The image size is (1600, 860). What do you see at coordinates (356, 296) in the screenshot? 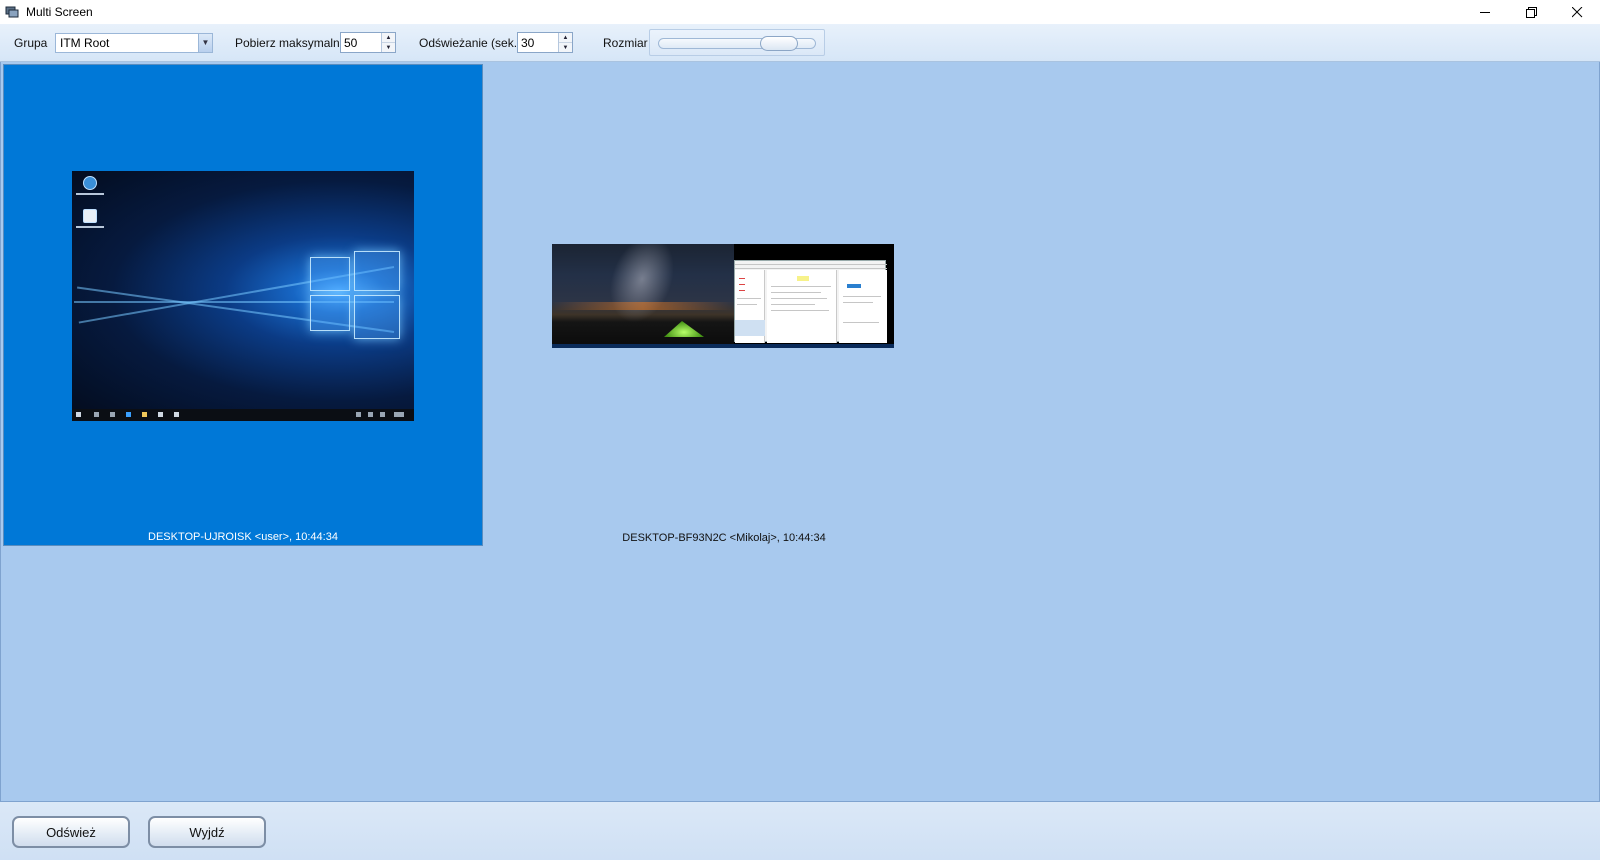
I see `windows-logo` at bounding box center [356, 296].